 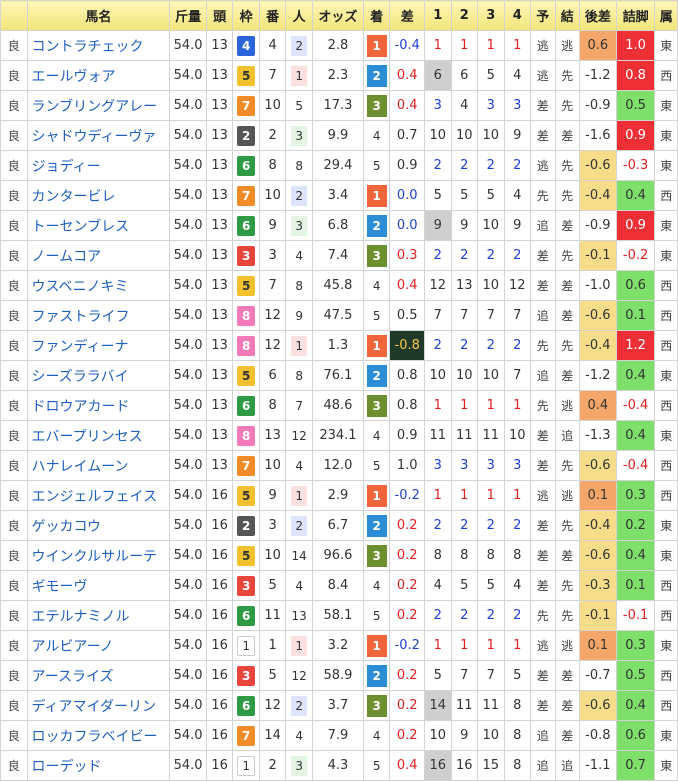 I want to click on horse-name-link: ハナレイムーン, so click(x=98, y=465).